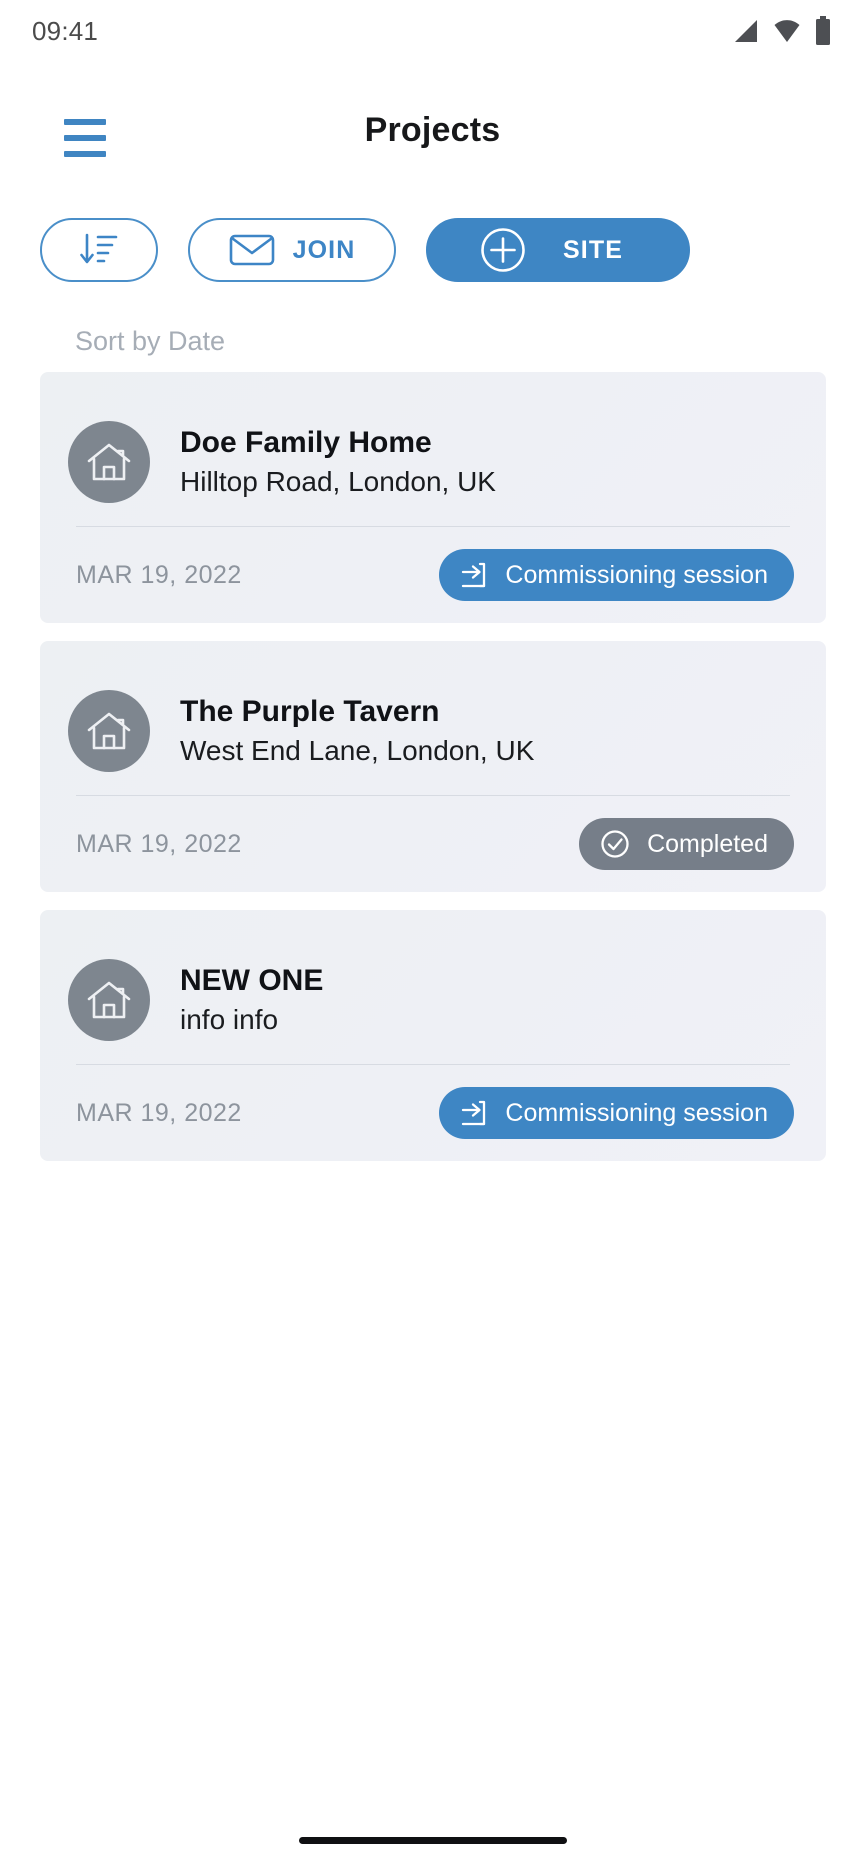 The width and height of the screenshot is (865, 1872). I want to click on status-badge-label: Completed, so click(707, 843).